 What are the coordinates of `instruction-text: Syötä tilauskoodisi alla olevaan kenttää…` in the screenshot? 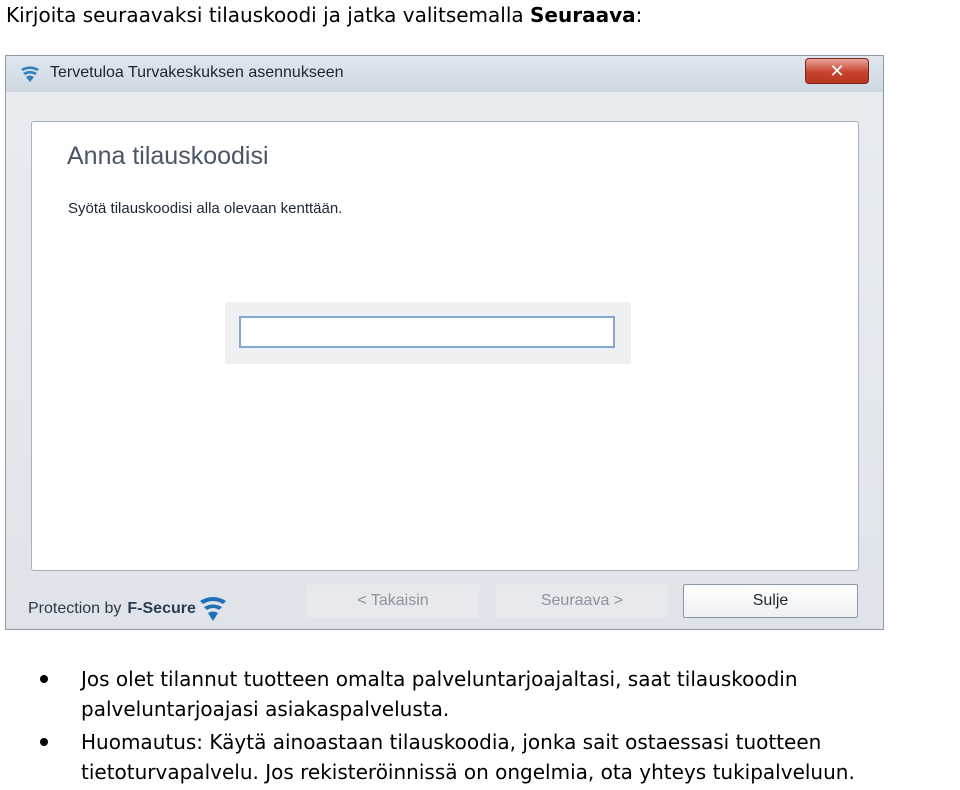 It's located at (205, 208).